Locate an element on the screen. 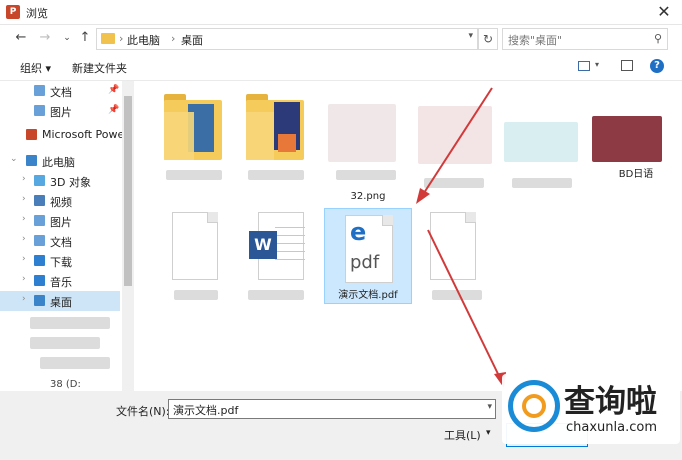 Image resolution: width=682 pixels, height=460 pixels. tools-button: 工具(L) is located at coordinates (462, 435).